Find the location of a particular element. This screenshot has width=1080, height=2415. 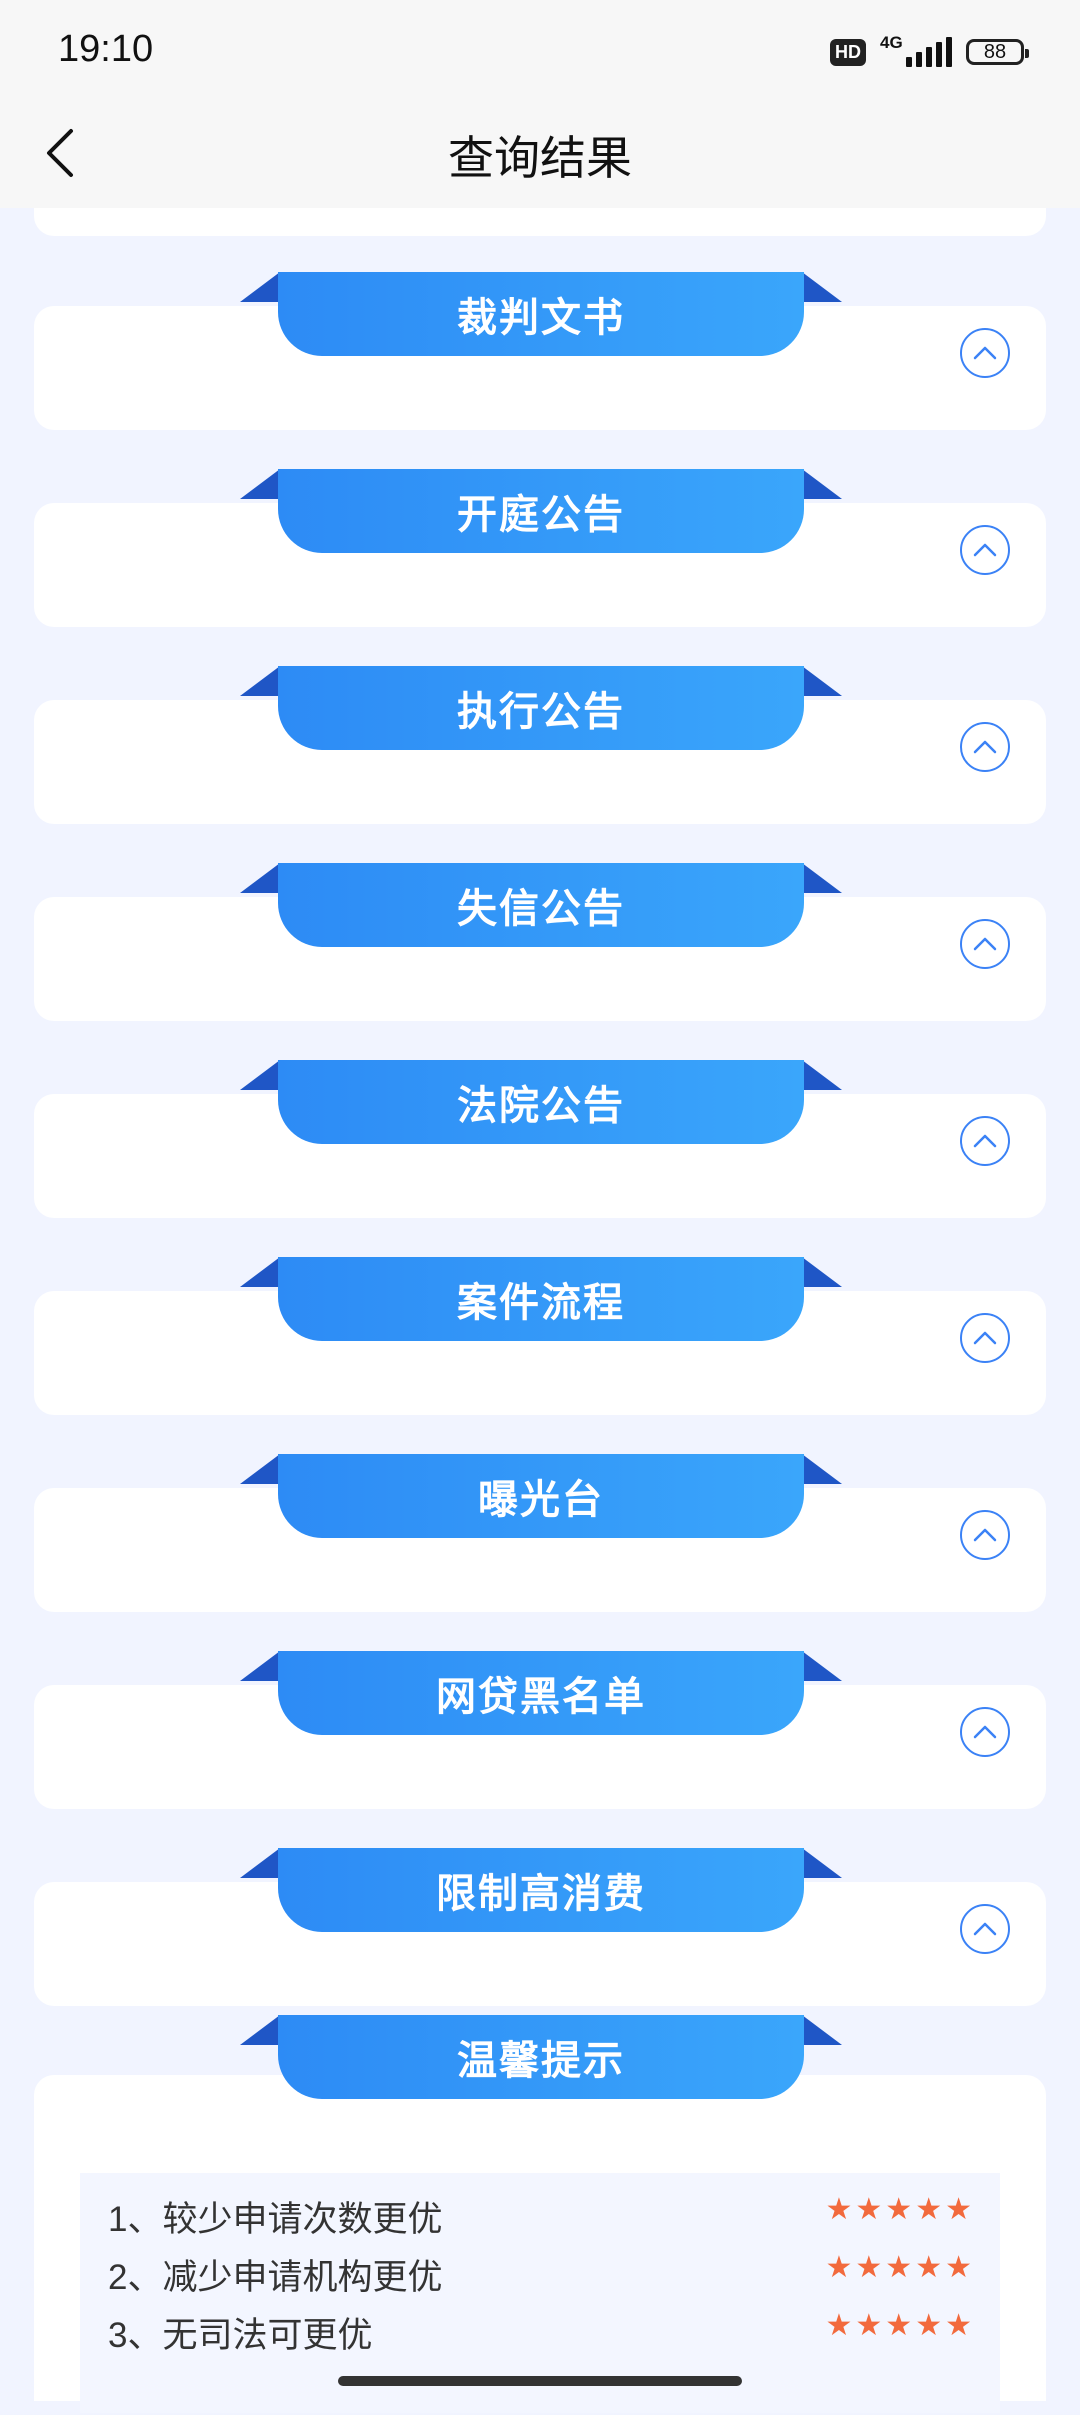

status-icons: HD 4G 88 is located at coordinates (929, 51).